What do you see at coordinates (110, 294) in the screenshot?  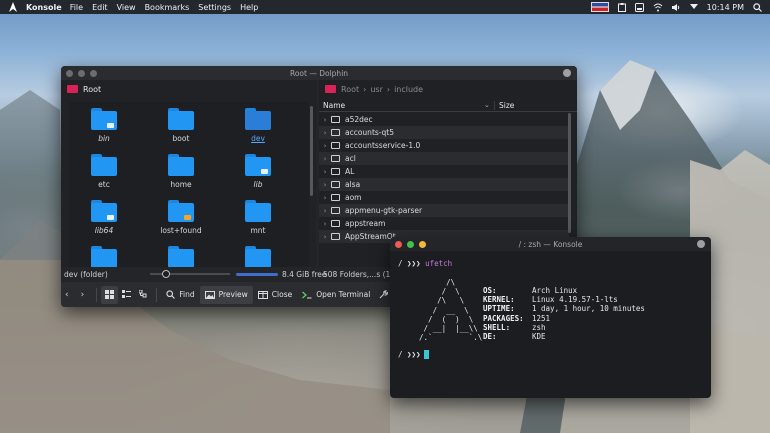 I see `icons-view-button` at bounding box center [110, 294].